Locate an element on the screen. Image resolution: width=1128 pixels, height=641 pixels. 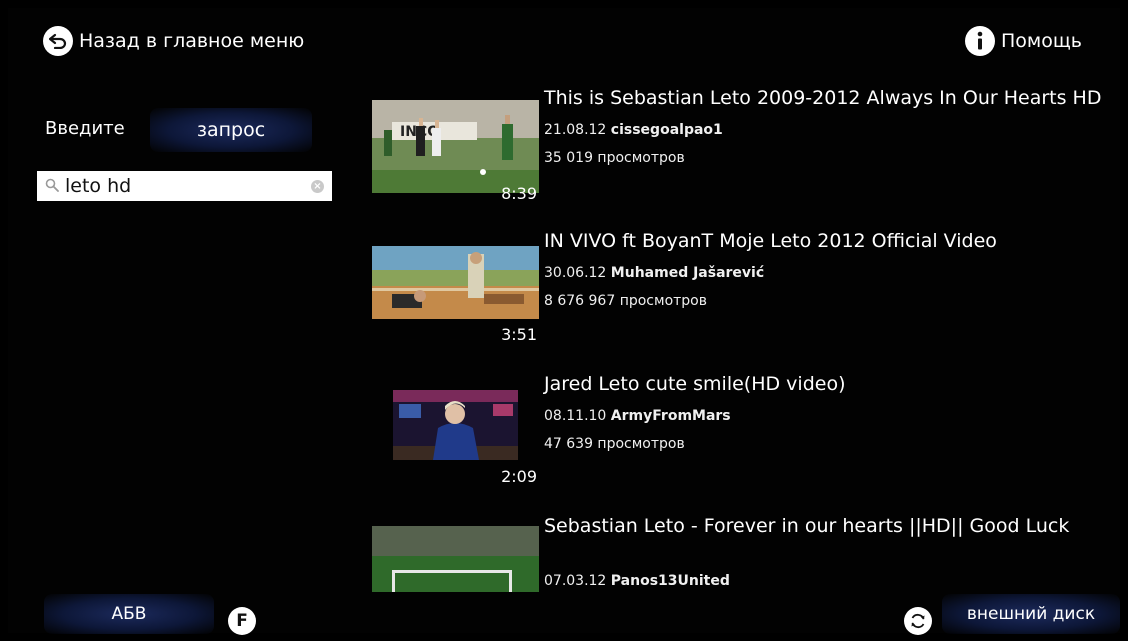
help-button: Помощь is located at coordinates (1023, 41).